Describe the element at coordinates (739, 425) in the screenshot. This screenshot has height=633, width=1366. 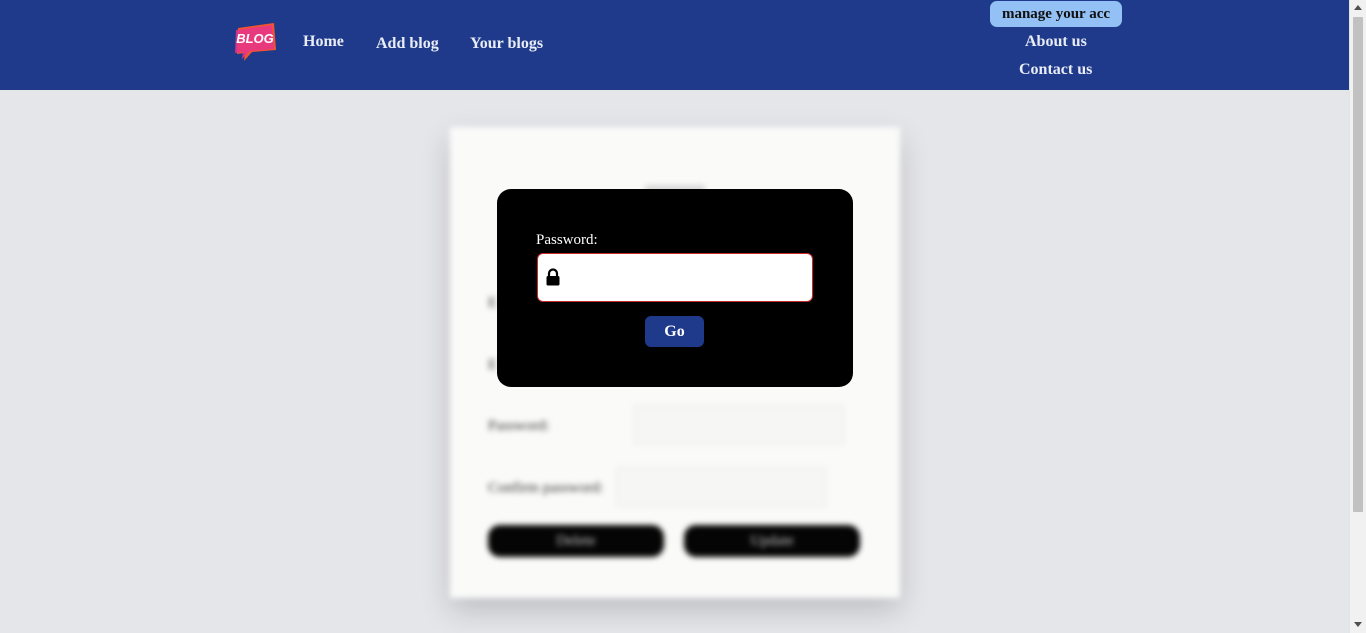
I see `password-field-bg` at that location.